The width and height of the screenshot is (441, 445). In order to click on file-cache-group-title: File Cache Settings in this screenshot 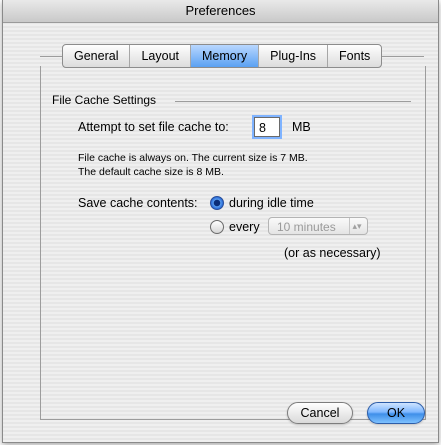, I will do `click(104, 100)`.